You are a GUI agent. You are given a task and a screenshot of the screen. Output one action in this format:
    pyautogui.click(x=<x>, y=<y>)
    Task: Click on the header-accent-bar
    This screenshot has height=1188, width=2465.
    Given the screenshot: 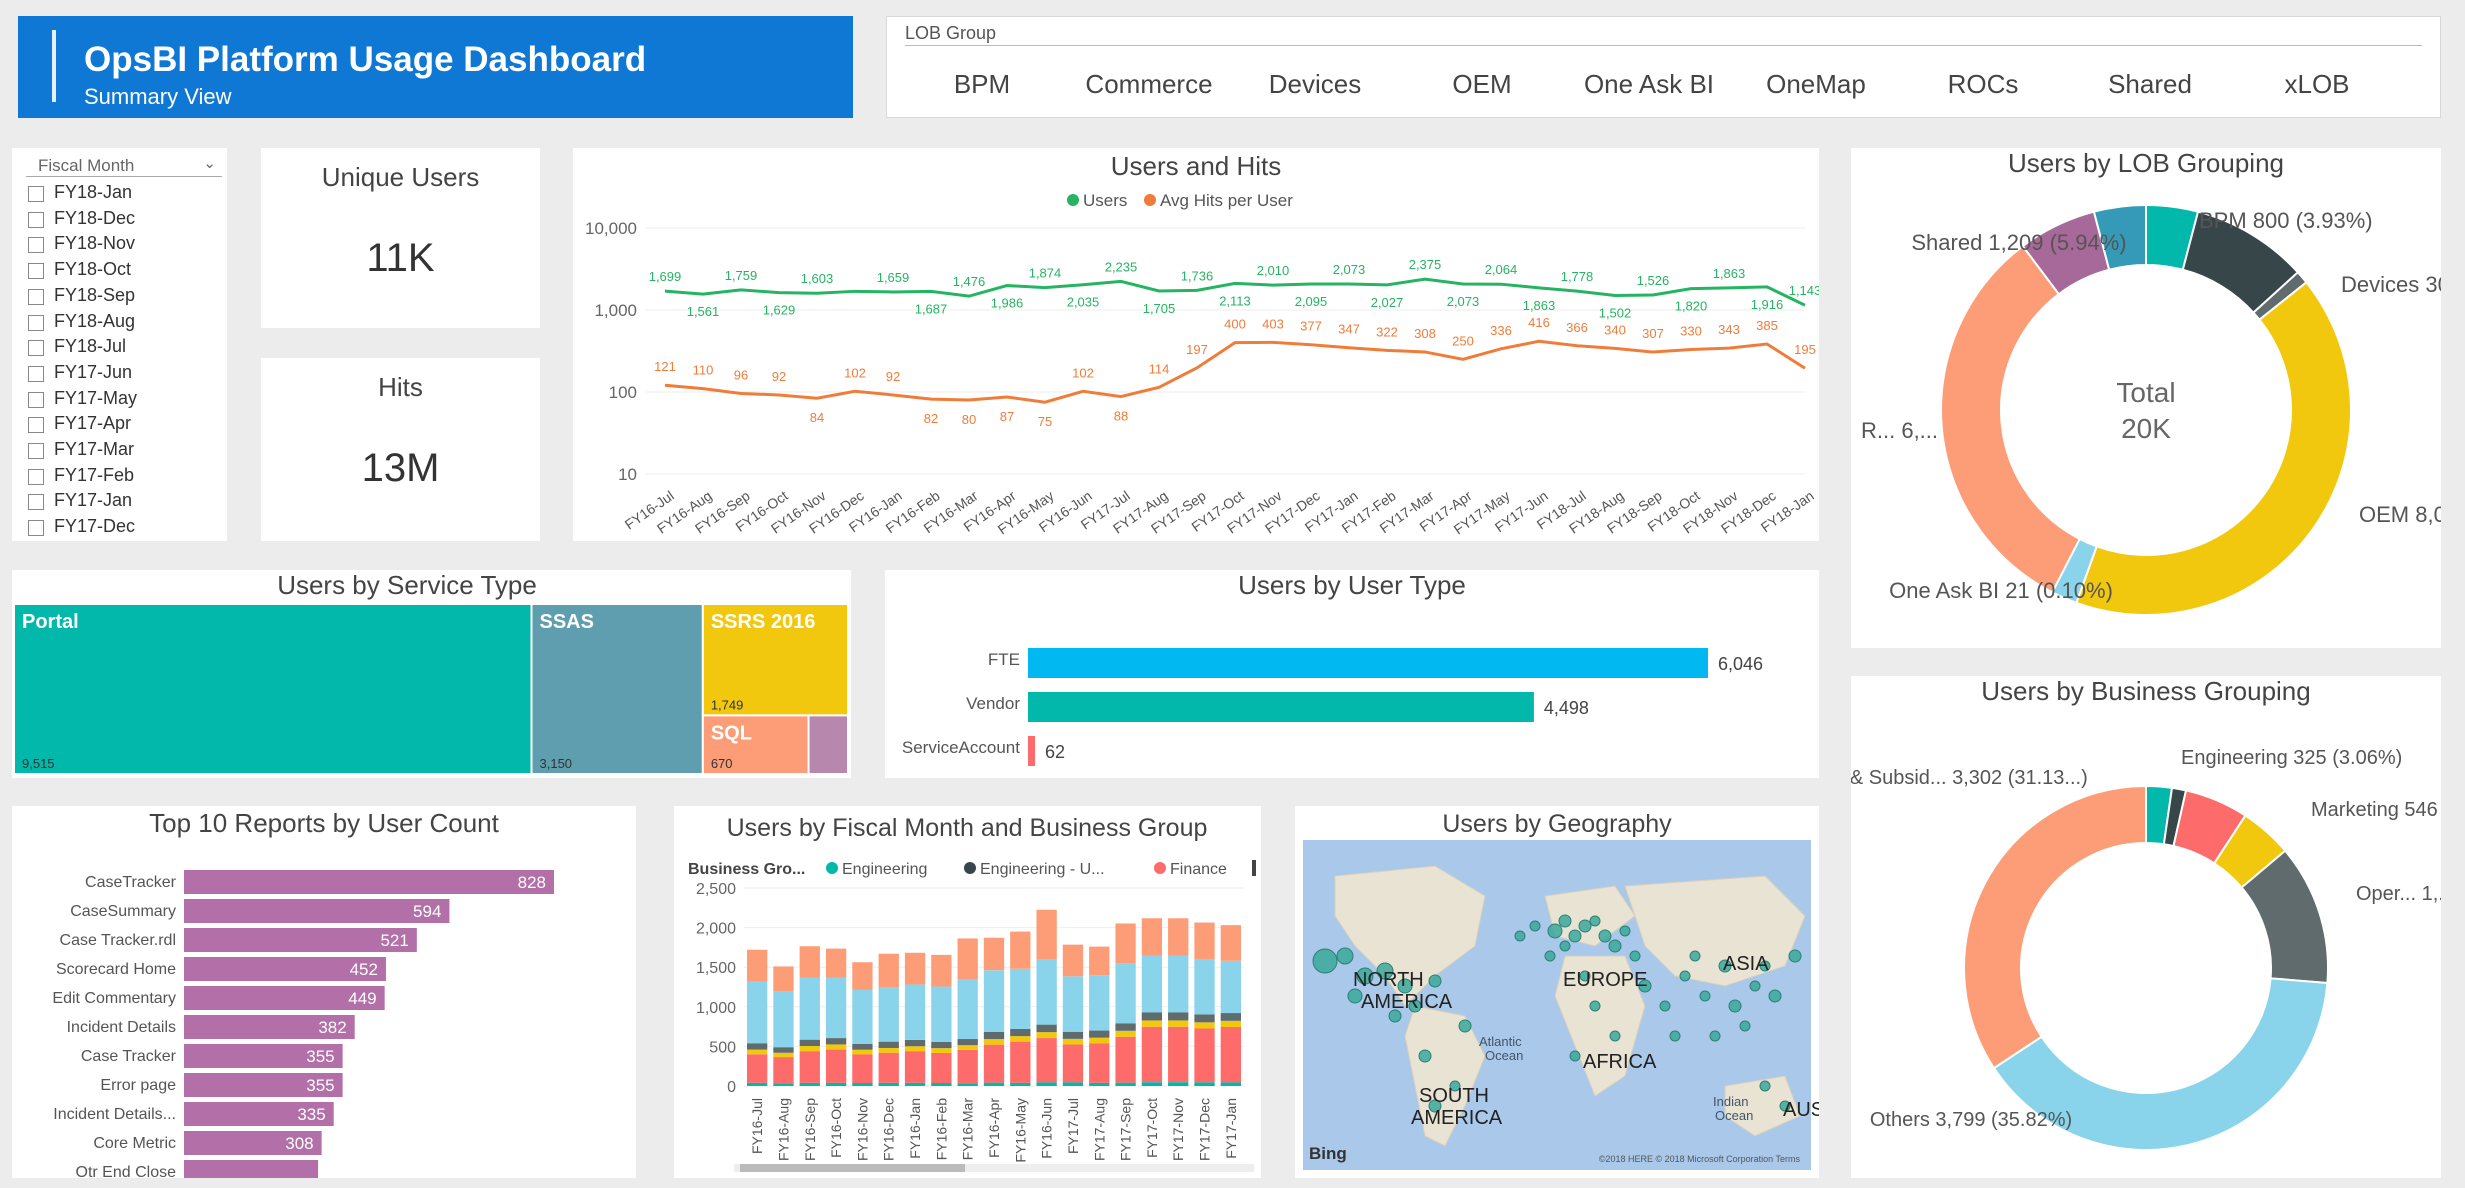 What is the action you would take?
    pyautogui.click(x=54, y=66)
    